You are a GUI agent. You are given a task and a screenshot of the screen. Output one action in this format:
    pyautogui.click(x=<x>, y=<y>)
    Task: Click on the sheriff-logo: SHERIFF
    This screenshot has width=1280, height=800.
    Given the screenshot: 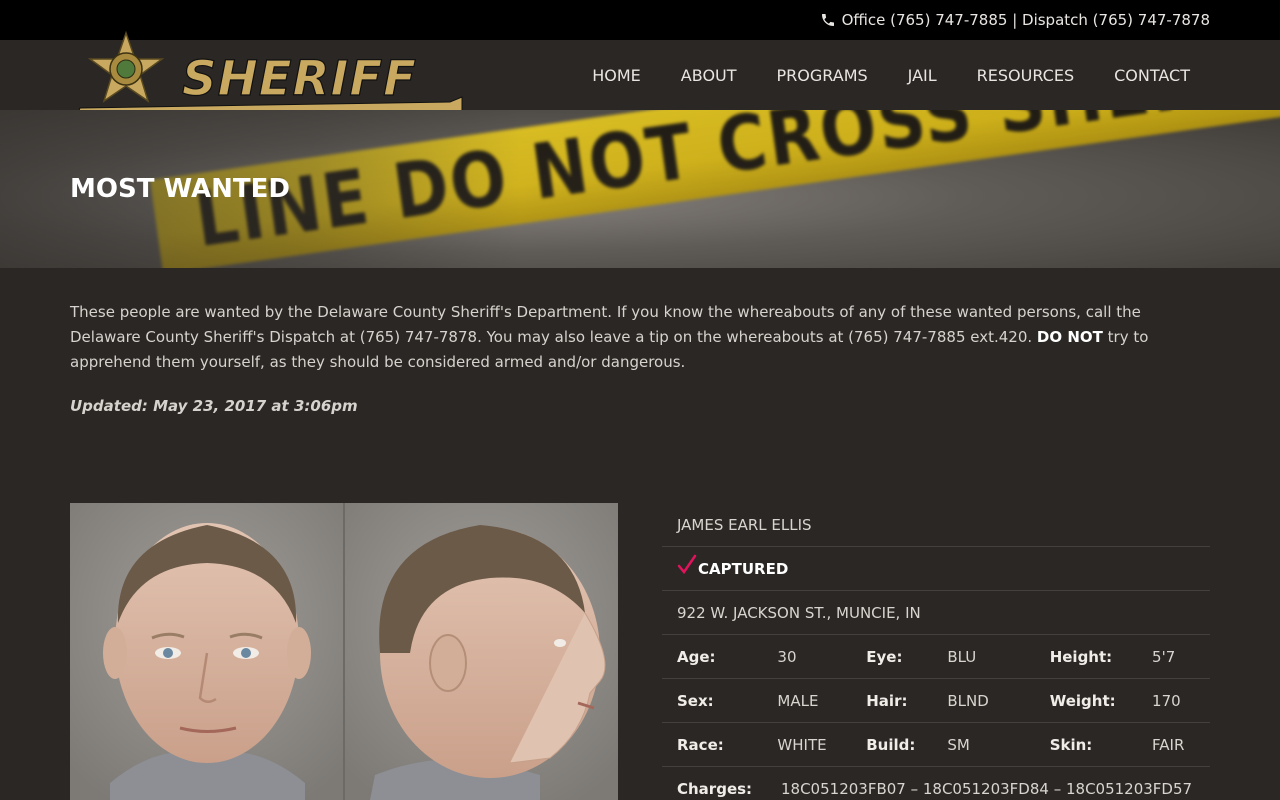 What is the action you would take?
    pyautogui.click(x=268, y=75)
    